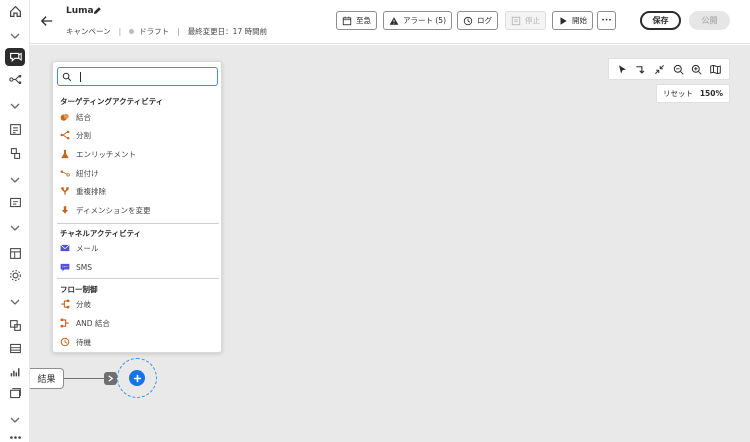  What do you see at coordinates (477, 20) in the screenshot?
I see `log-button: ログ` at bounding box center [477, 20].